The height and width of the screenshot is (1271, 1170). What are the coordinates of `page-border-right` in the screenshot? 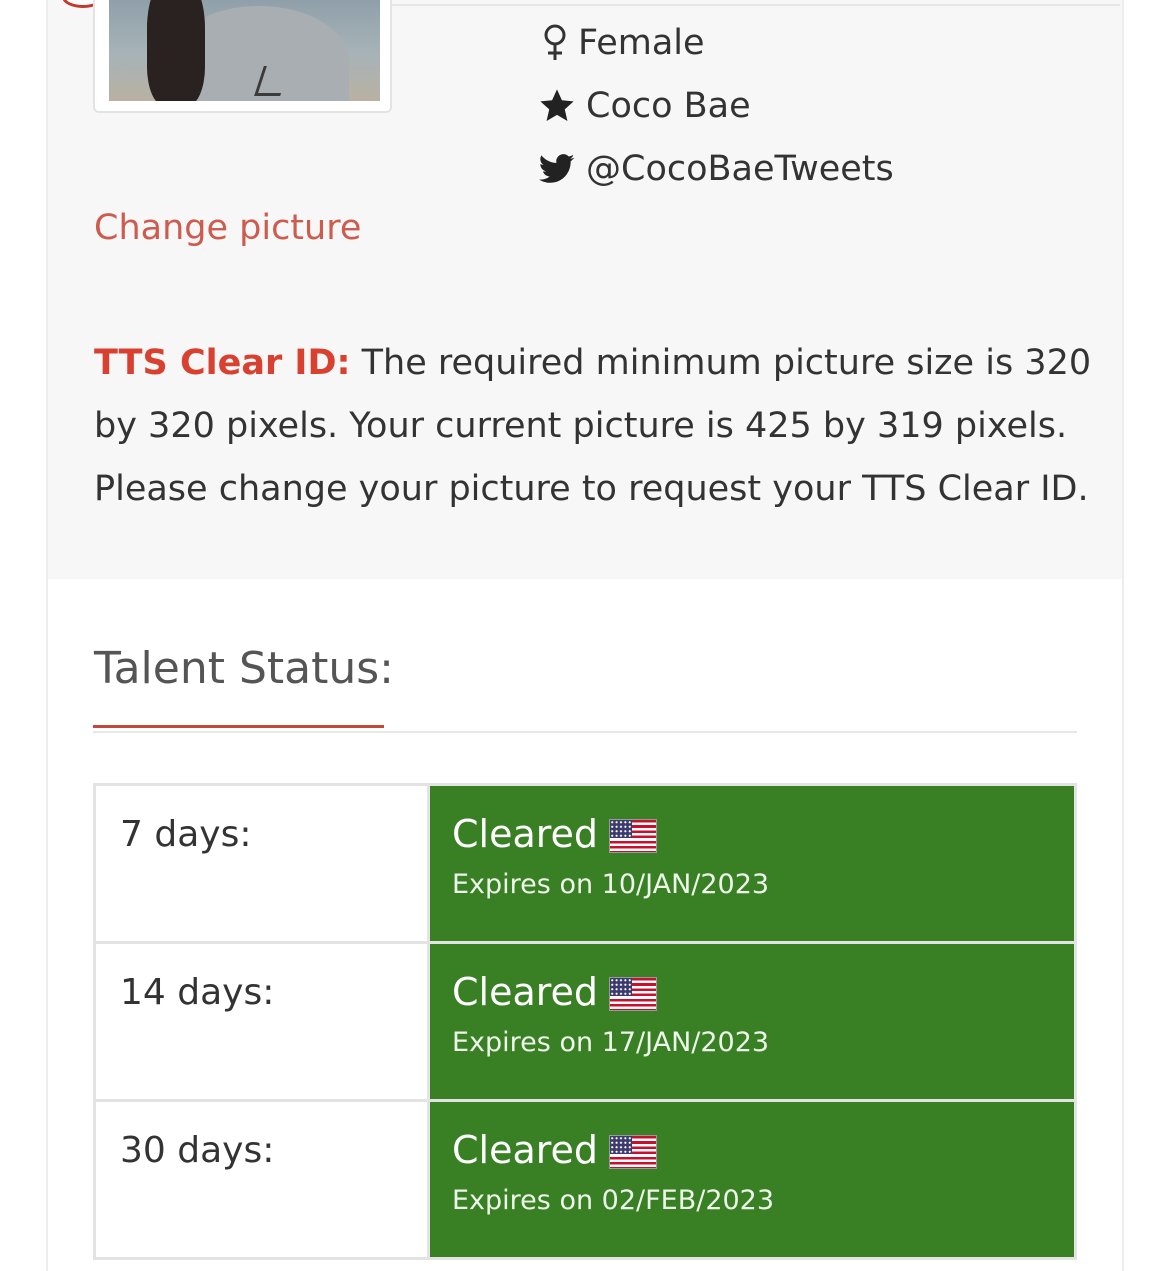 It's located at (1123, 635).